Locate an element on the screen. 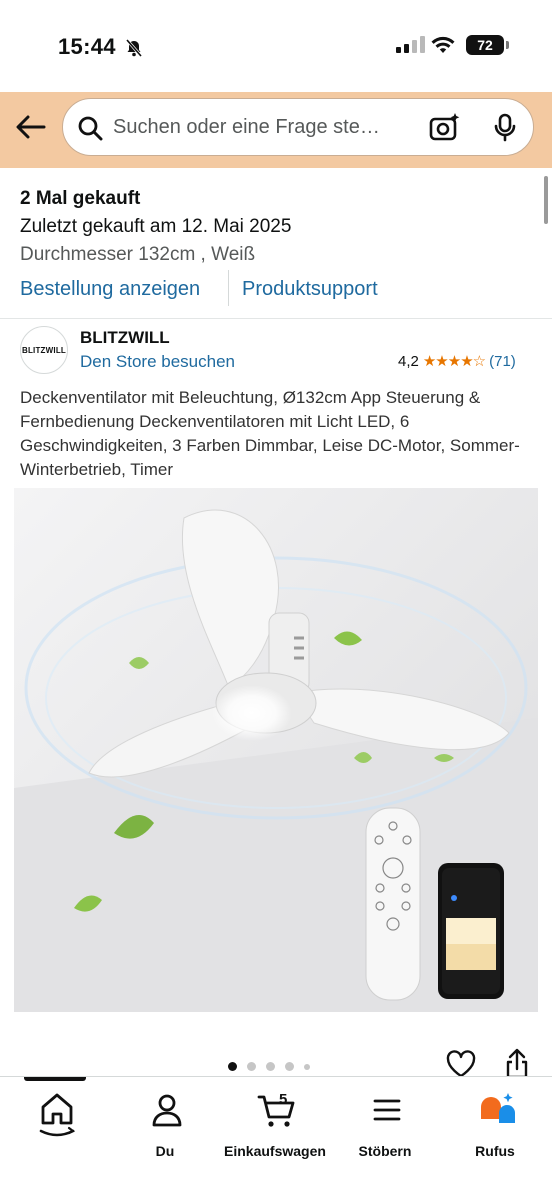 Image resolution: width=552 pixels, height=1200 pixels. visit-store-link: Den Store besuchen is located at coordinates (157, 362).